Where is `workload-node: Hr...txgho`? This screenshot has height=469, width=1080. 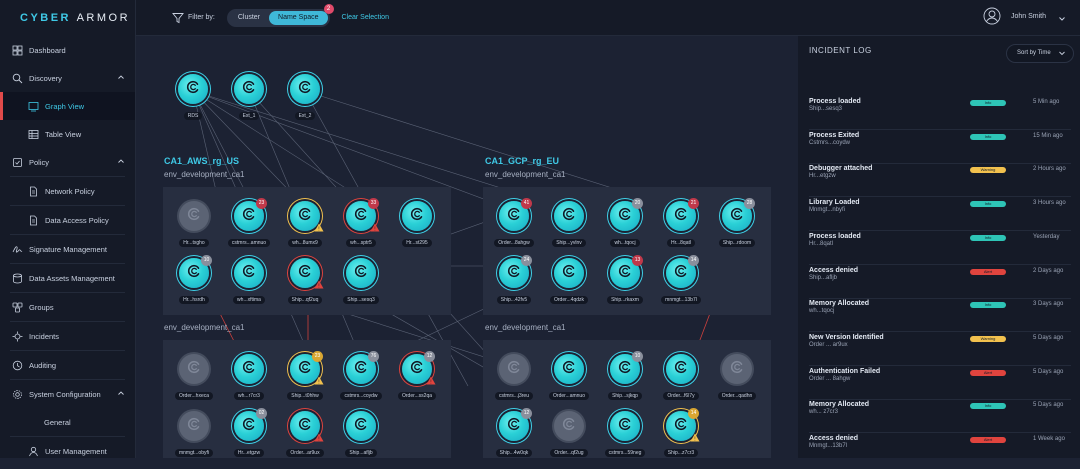 workload-node: Hr...txgho is located at coordinates (194, 225).